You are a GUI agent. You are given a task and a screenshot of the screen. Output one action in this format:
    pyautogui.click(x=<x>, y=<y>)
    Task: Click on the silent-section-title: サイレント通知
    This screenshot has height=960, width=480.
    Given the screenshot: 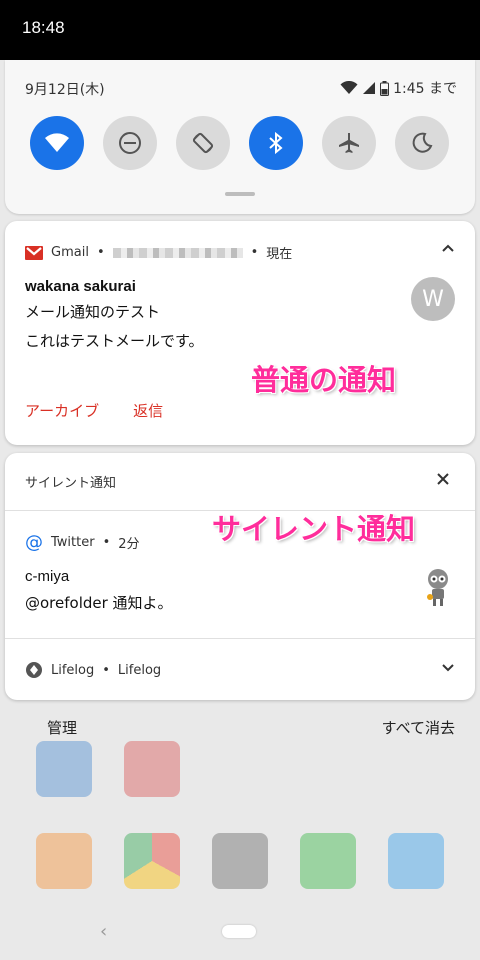 What is the action you would take?
    pyautogui.click(x=71, y=483)
    